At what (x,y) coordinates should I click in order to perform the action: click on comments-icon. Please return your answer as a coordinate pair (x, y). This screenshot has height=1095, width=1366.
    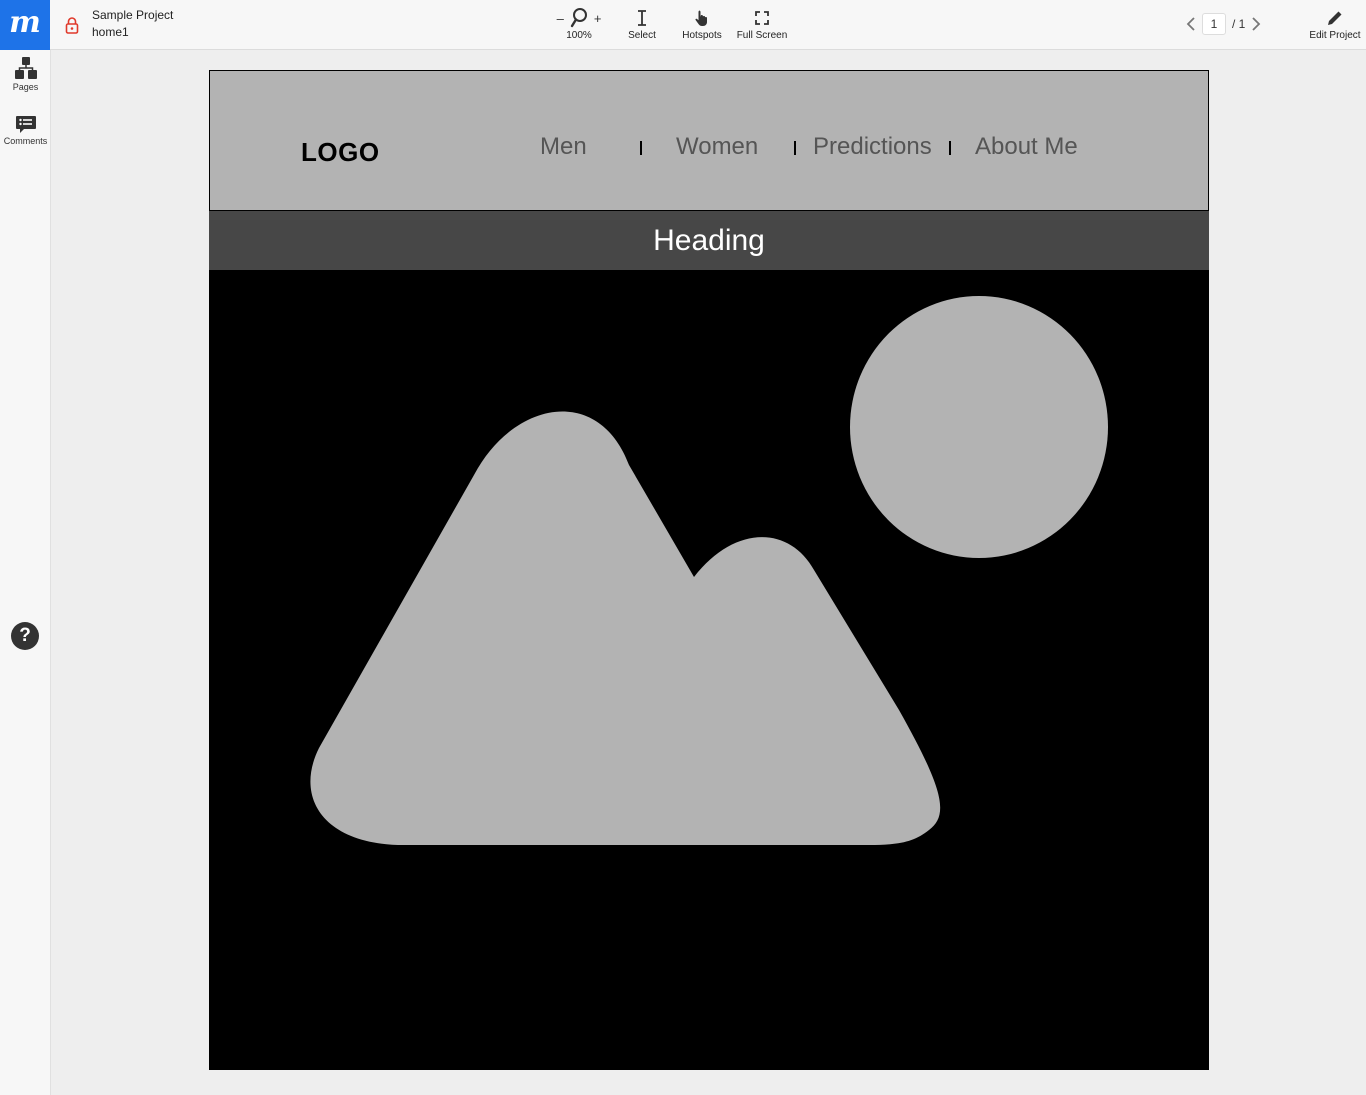
    Looking at the image, I should click on (25, 124).